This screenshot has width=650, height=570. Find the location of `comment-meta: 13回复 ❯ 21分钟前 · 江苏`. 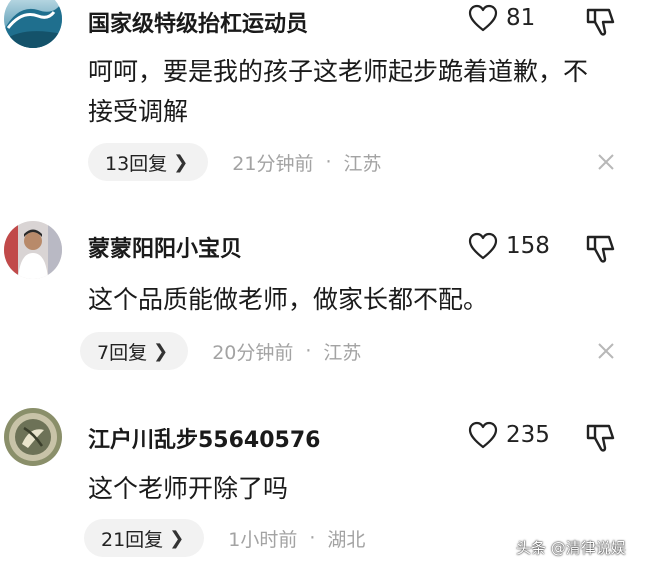

comment-meta: 13回复 ❯ 21分钟前 · 江苏 is located at coordinates (235, 162).